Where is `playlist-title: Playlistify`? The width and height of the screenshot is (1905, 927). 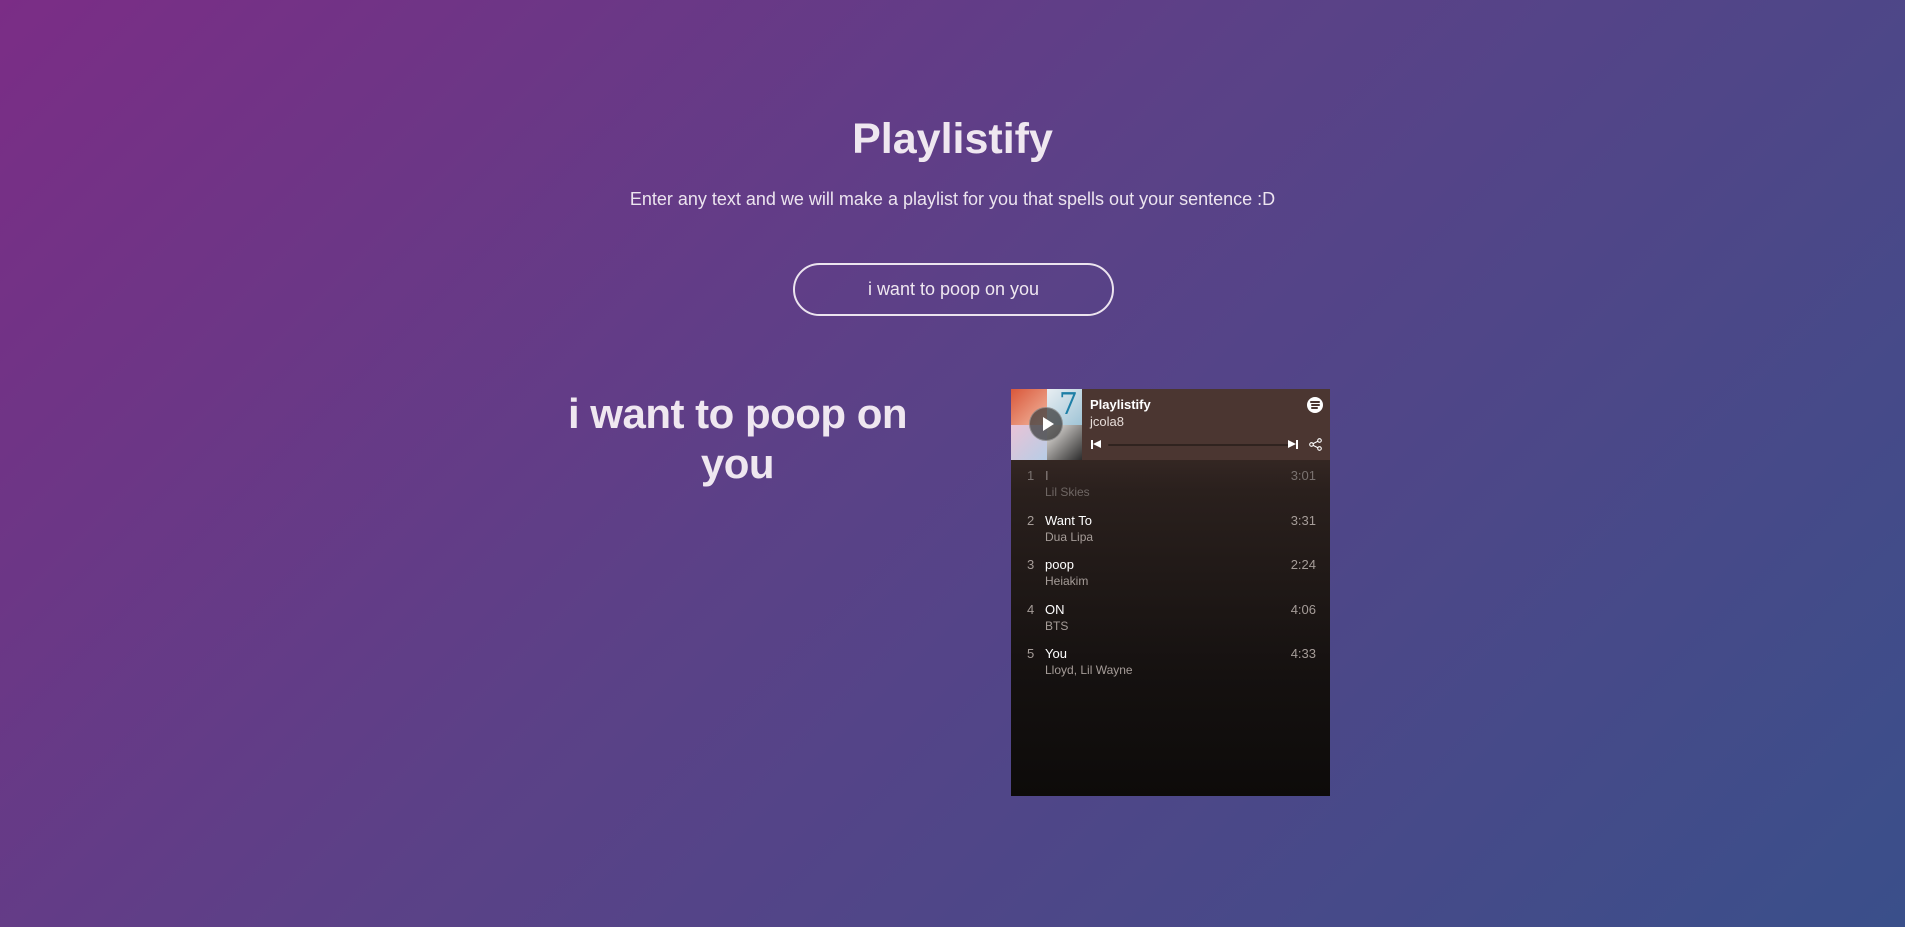
playlist-title: Playlistify is located at coordinates (1120, 404).